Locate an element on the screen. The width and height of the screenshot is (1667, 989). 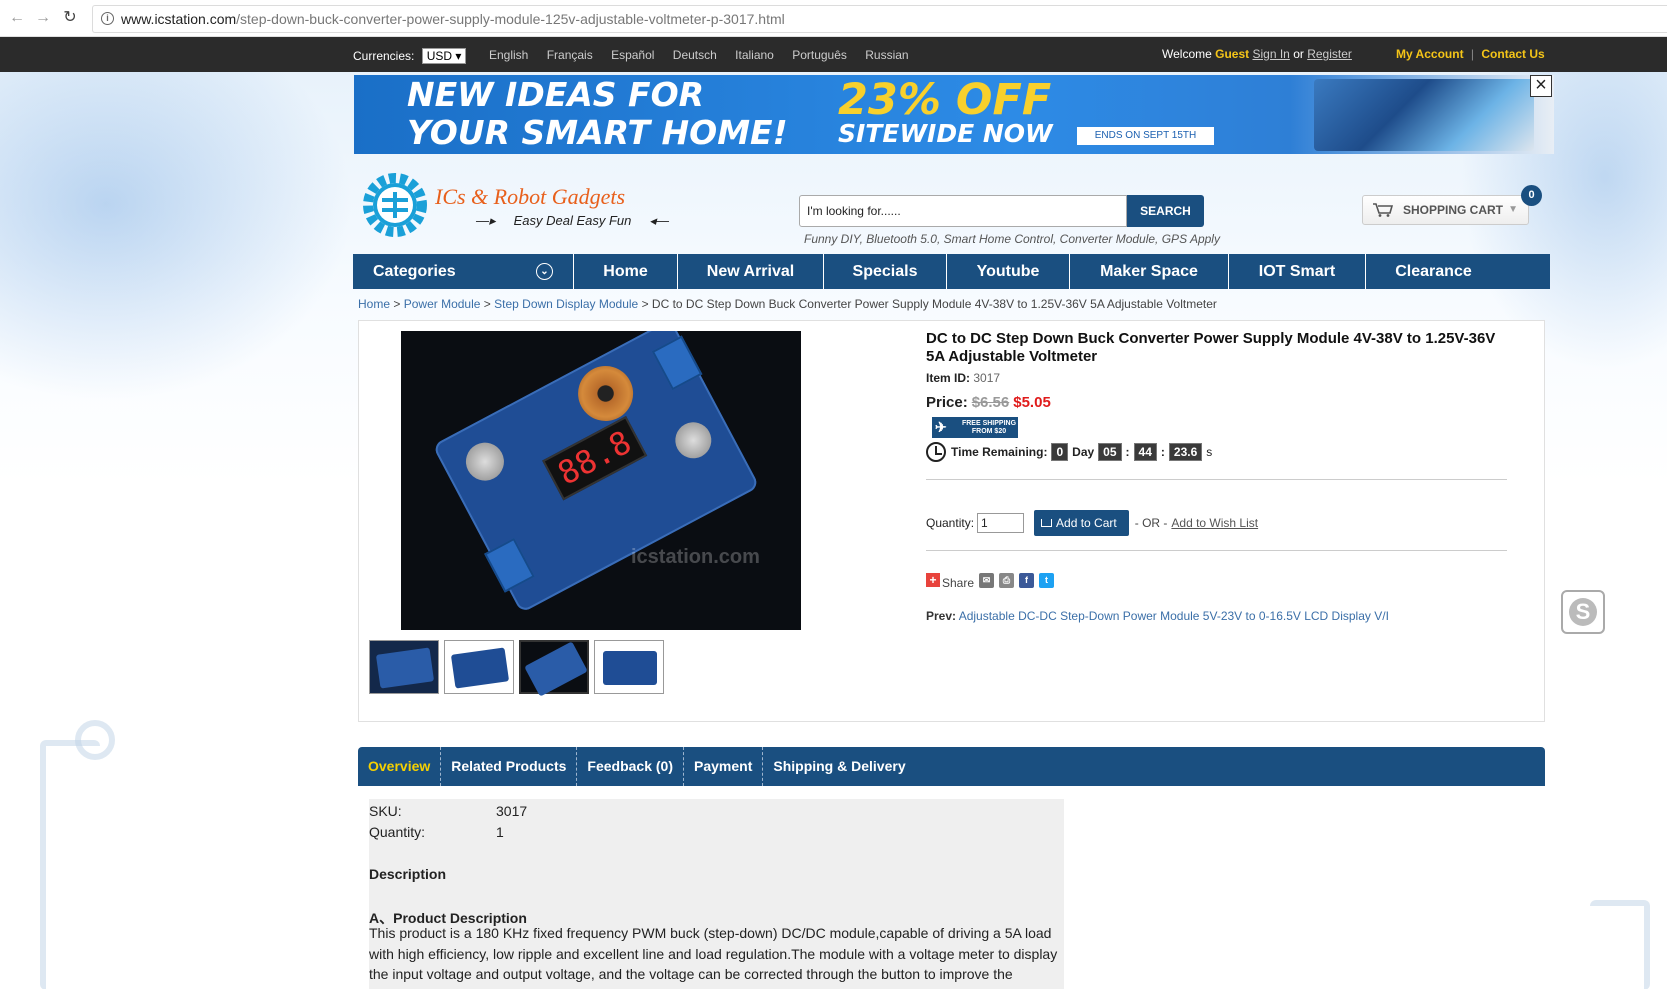
banner-offer-sub: SITEWIDE NOW is located at coordinates (945, 133).